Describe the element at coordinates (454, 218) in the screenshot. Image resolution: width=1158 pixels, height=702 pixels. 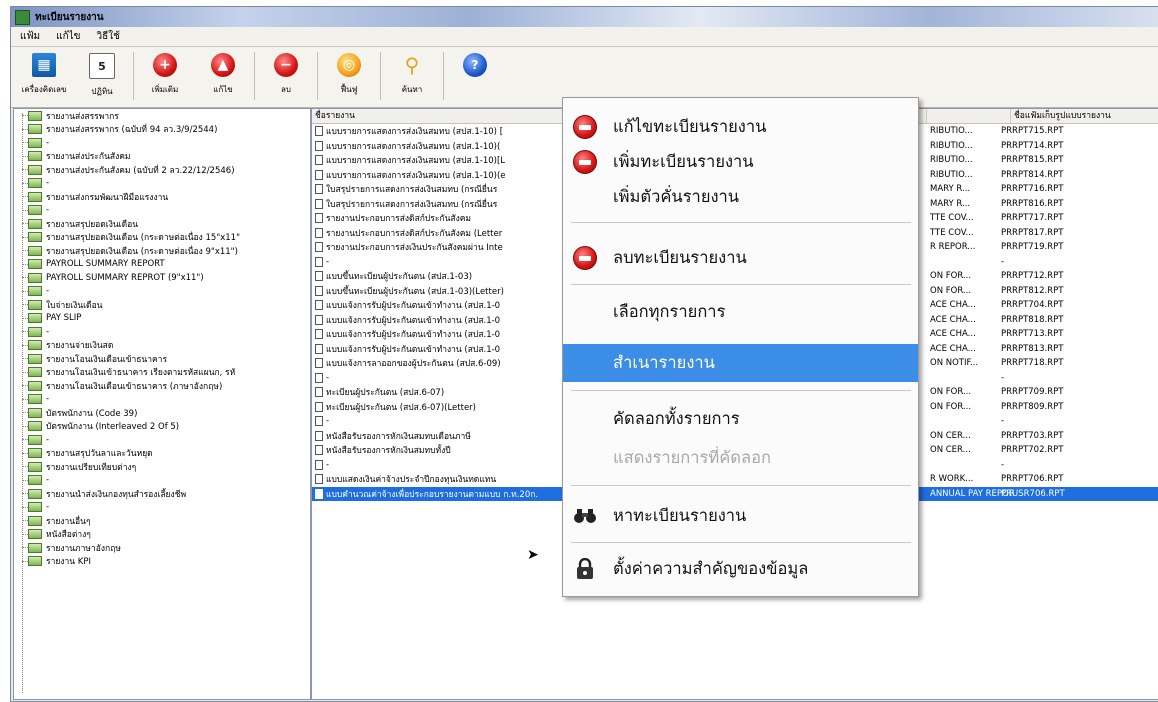
I see `report-name-cell: รายงานประกอบการส่งดิสก์ประกันสังคม` at that location.